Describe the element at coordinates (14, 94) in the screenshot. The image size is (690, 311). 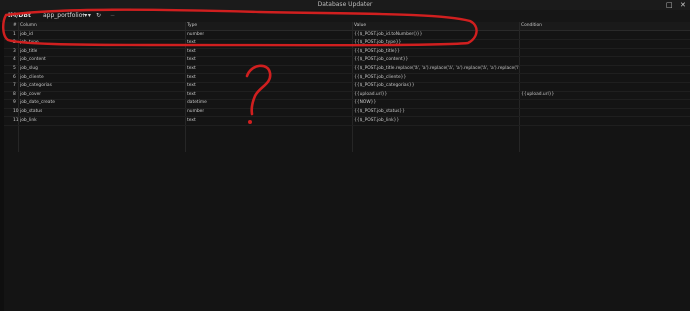
I see `row-index: 8` at that location.